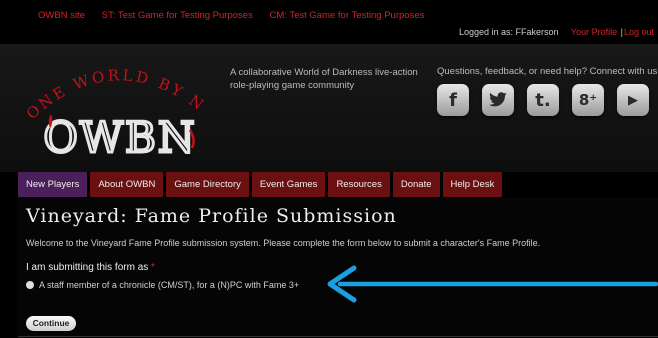  I want to click on form-question-text: I am submitting this form as, so click(87, 267).